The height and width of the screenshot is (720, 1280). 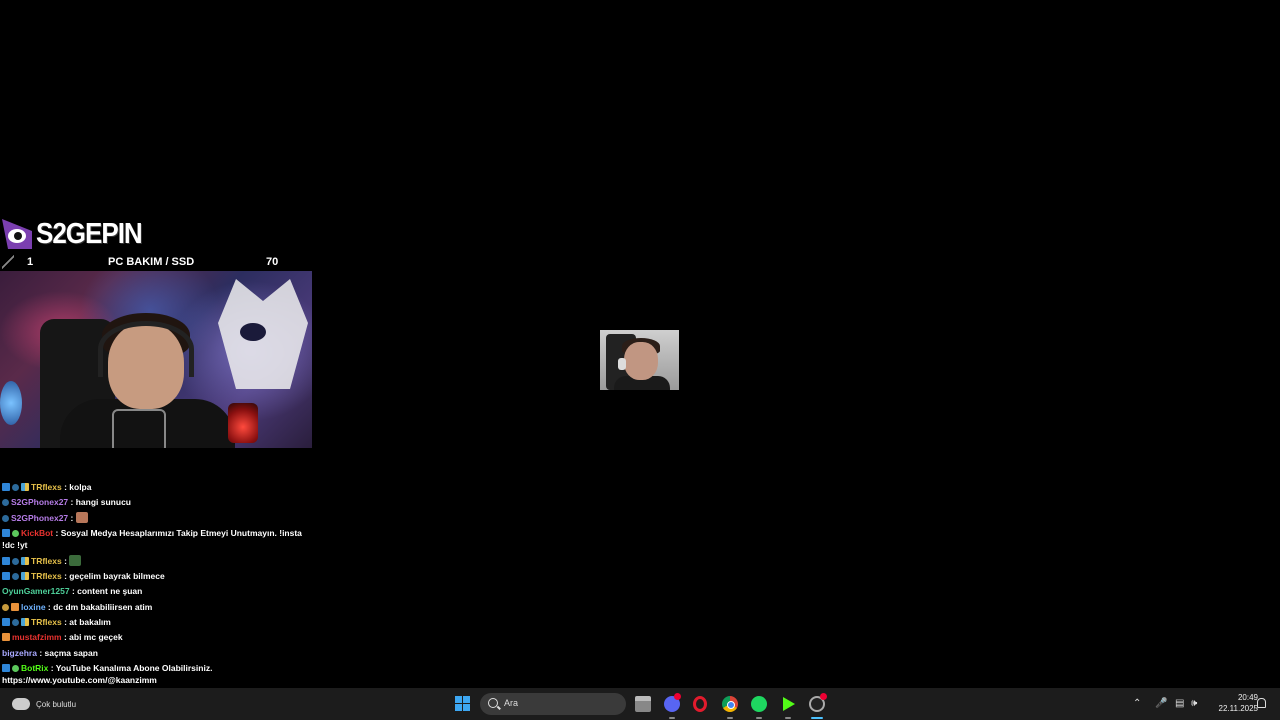 I want to click on chat-message: mustafzimm : abi mc geçek, so click(x=156, y=637).